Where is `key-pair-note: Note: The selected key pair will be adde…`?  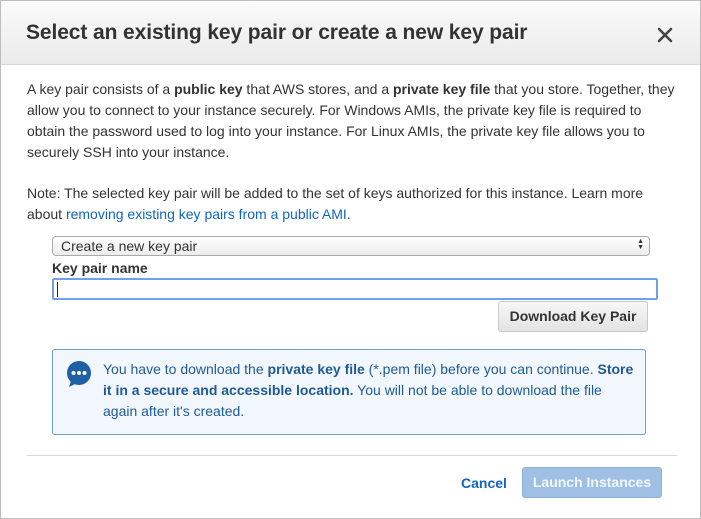
key-pair-note: Note: The selected key pair will be adde… is located at coordinates (352, 204).